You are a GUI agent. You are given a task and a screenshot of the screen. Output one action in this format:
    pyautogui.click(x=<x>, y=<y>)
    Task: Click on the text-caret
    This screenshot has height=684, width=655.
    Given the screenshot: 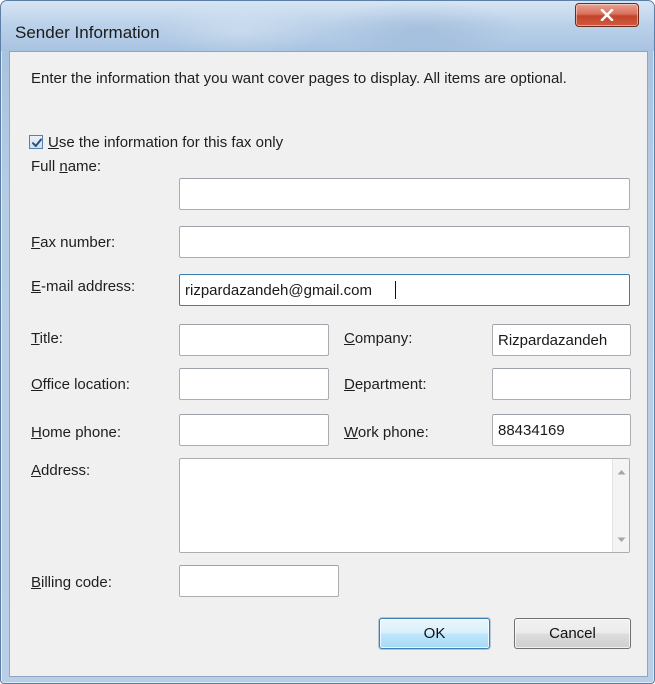 What is the action you would take?
    pyautogui.click(x=395, y=290)
    